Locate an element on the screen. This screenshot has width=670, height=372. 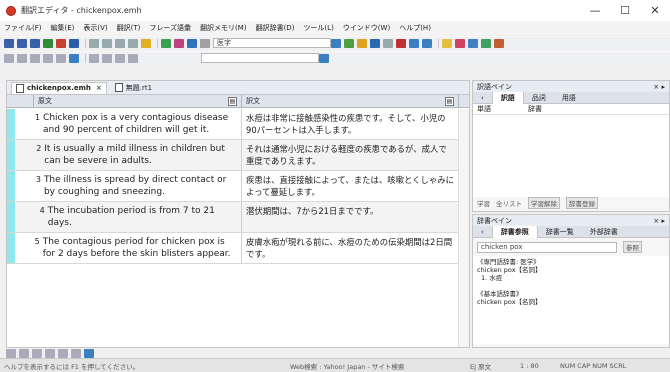
pane-view-icon is located at coordinates (473, 43).